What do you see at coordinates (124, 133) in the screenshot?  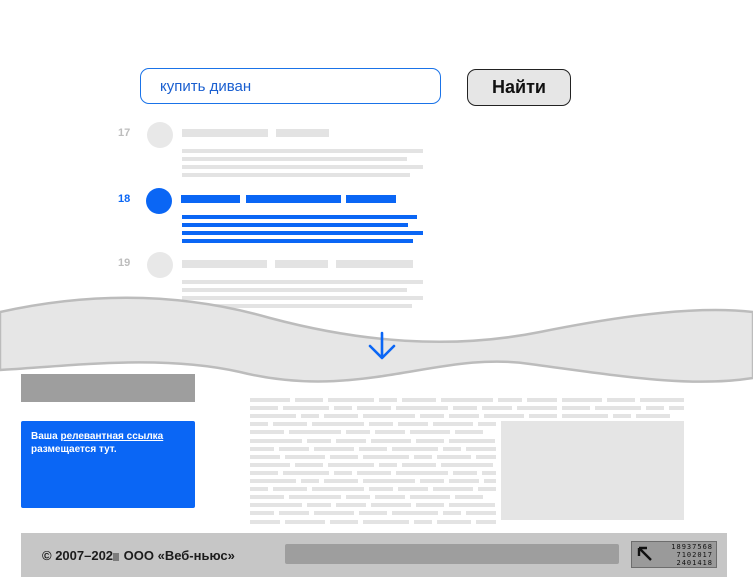 I see `result-number: 17` at bounding box center [124, 133].